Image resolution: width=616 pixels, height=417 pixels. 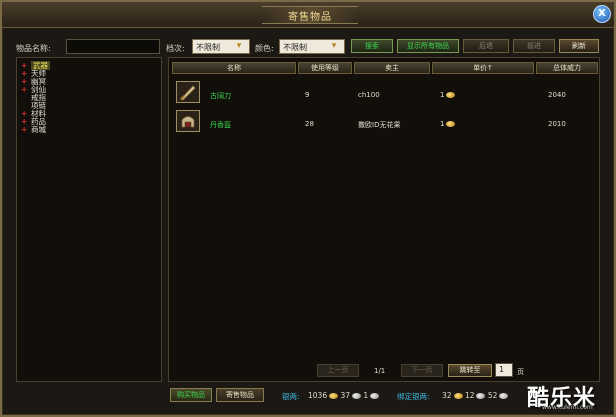 What do you see at coordinates (188, 121) in the screenshot?
I see `helmet-icon` at bounding box center [188, 121].